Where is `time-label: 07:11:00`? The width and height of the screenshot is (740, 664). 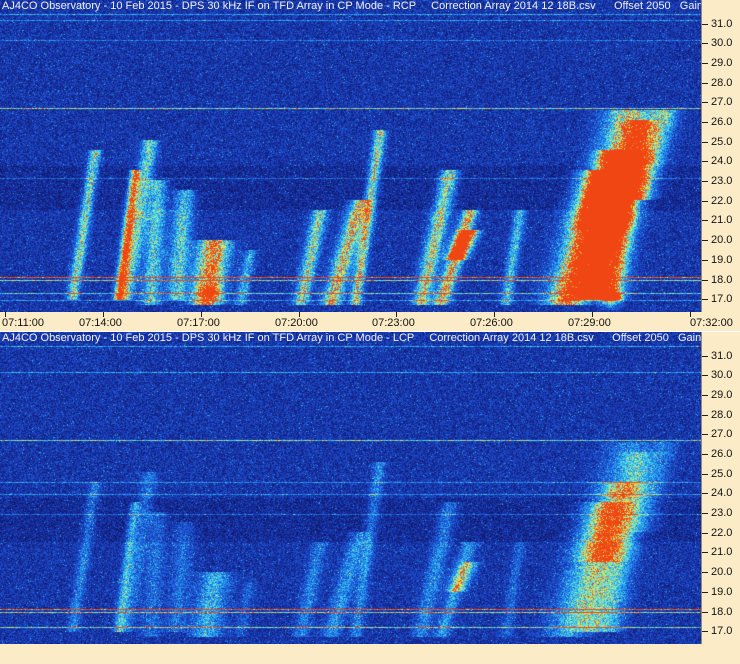
time-label: 07:11:00 is located at coordinates (23, 323).